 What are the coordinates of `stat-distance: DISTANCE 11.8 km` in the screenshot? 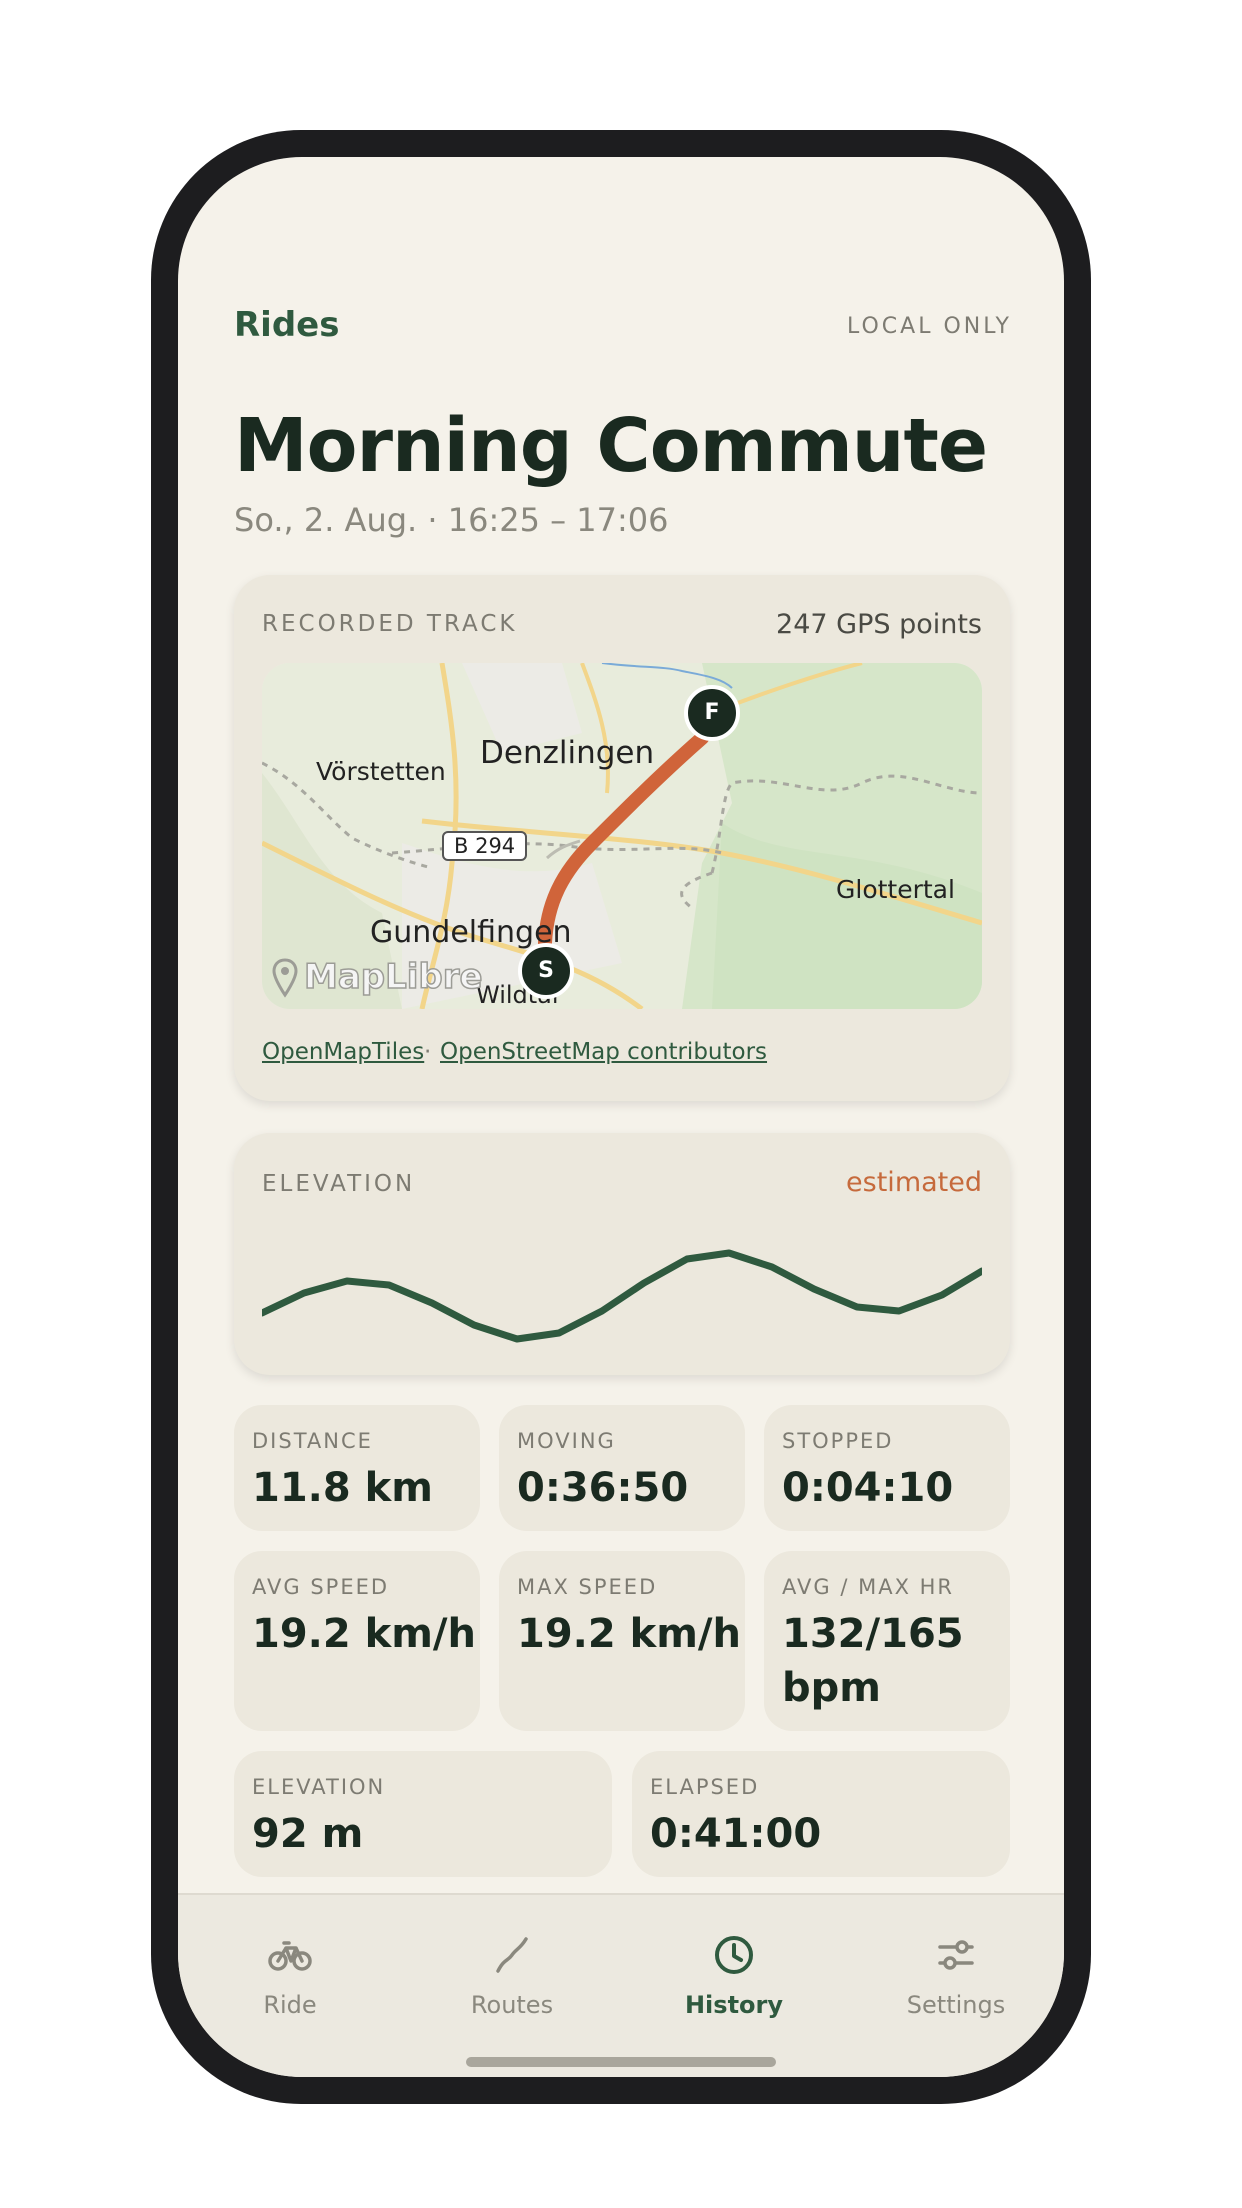 It's located at (357, 1468).